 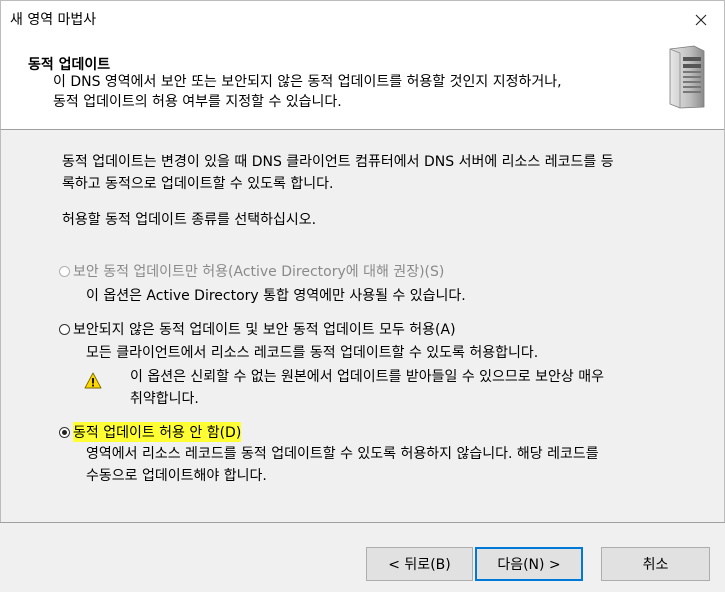 What do you see at coordinates (362, 19) in the screenshot?
I see `title-bar: 새 영역 마법사` at bounding box center [362, 19].